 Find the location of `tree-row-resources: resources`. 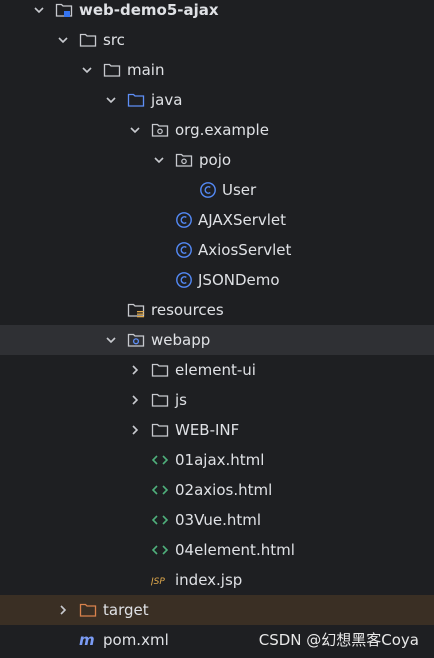

tree-row-resources: resources is located at coordinates (217, 310).